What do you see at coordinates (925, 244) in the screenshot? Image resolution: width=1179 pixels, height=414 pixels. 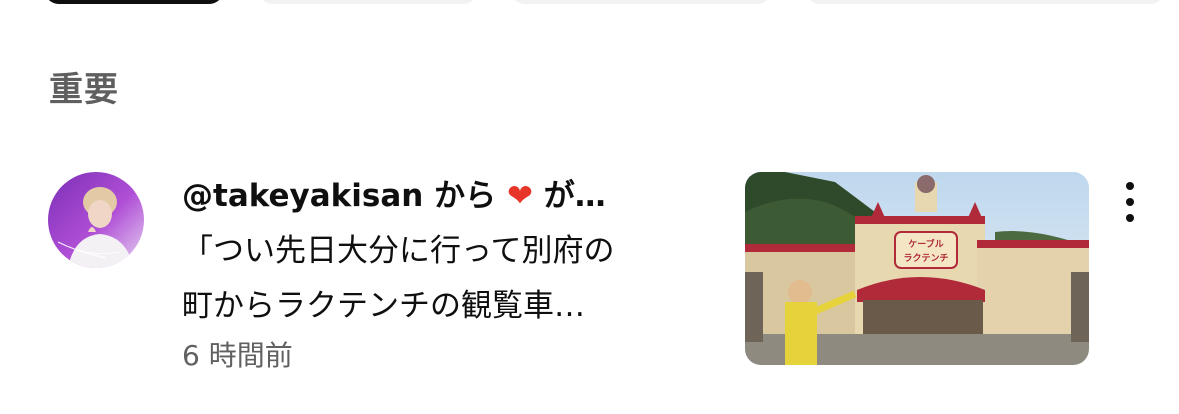 I see `thumbnail-sign-line-1: ケーブル` at bounding box center [925, 244].